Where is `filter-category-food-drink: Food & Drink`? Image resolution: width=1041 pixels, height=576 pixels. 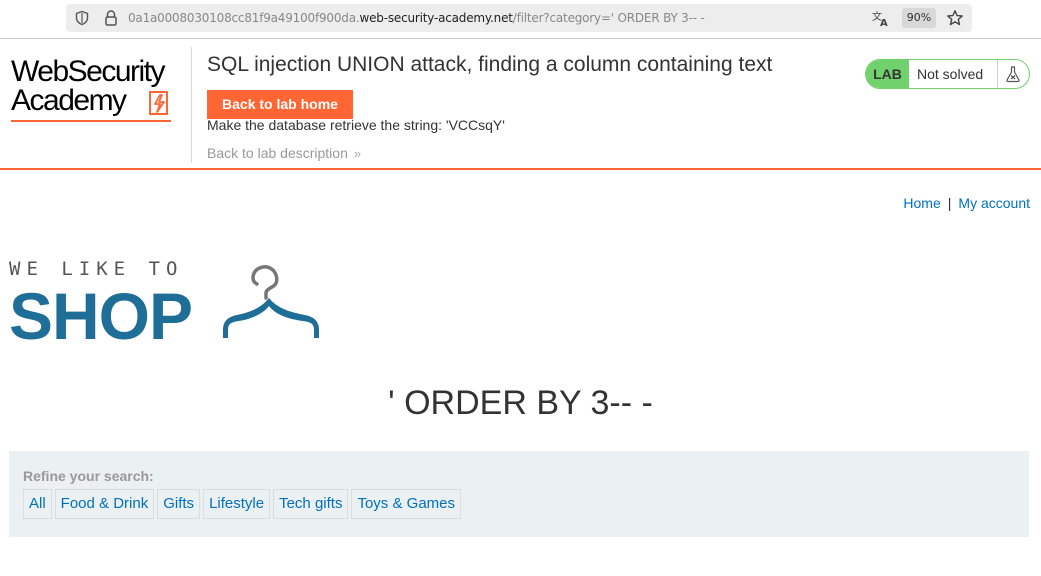
filter-category-food-drink: Food & Drink is located at coordinates (104, 504).